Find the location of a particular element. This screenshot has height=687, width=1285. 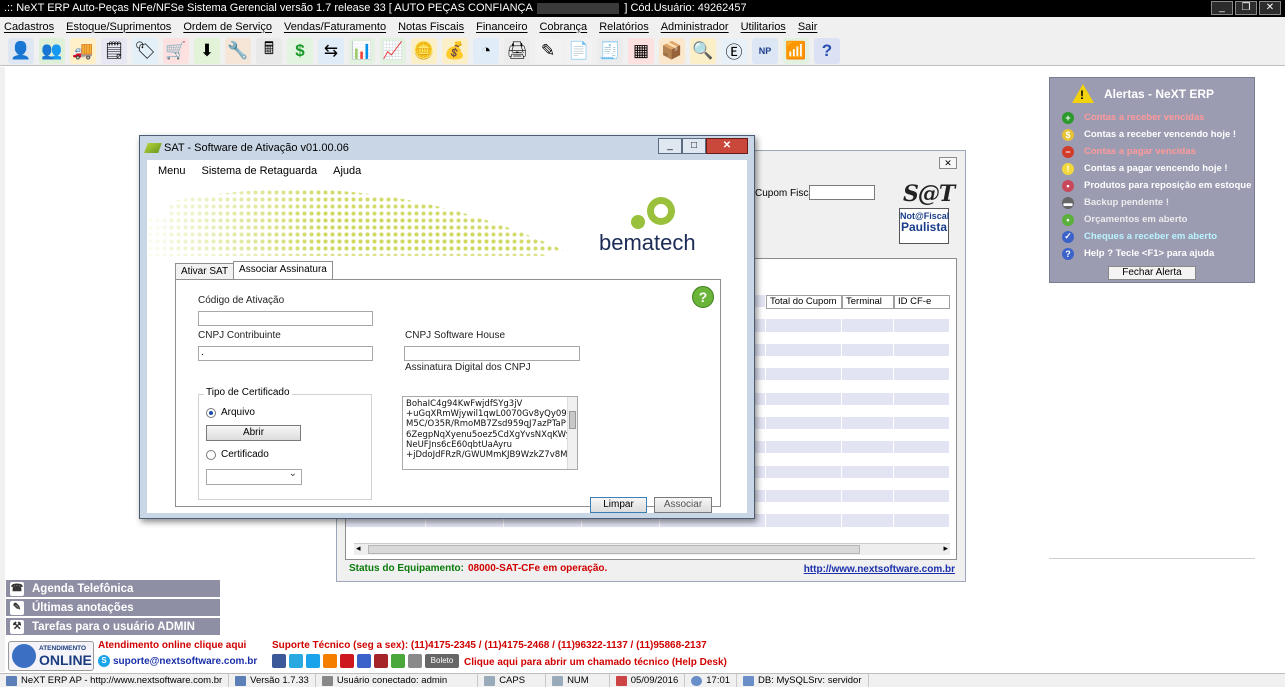

cnpj-software-house-input is located at coordinates (492, 353).